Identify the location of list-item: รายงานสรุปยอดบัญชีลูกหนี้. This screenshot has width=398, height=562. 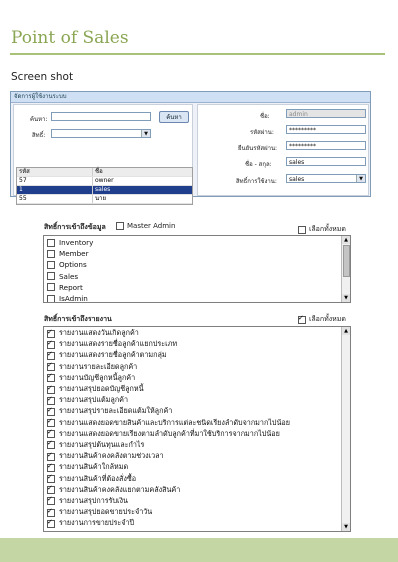
(197, 389).